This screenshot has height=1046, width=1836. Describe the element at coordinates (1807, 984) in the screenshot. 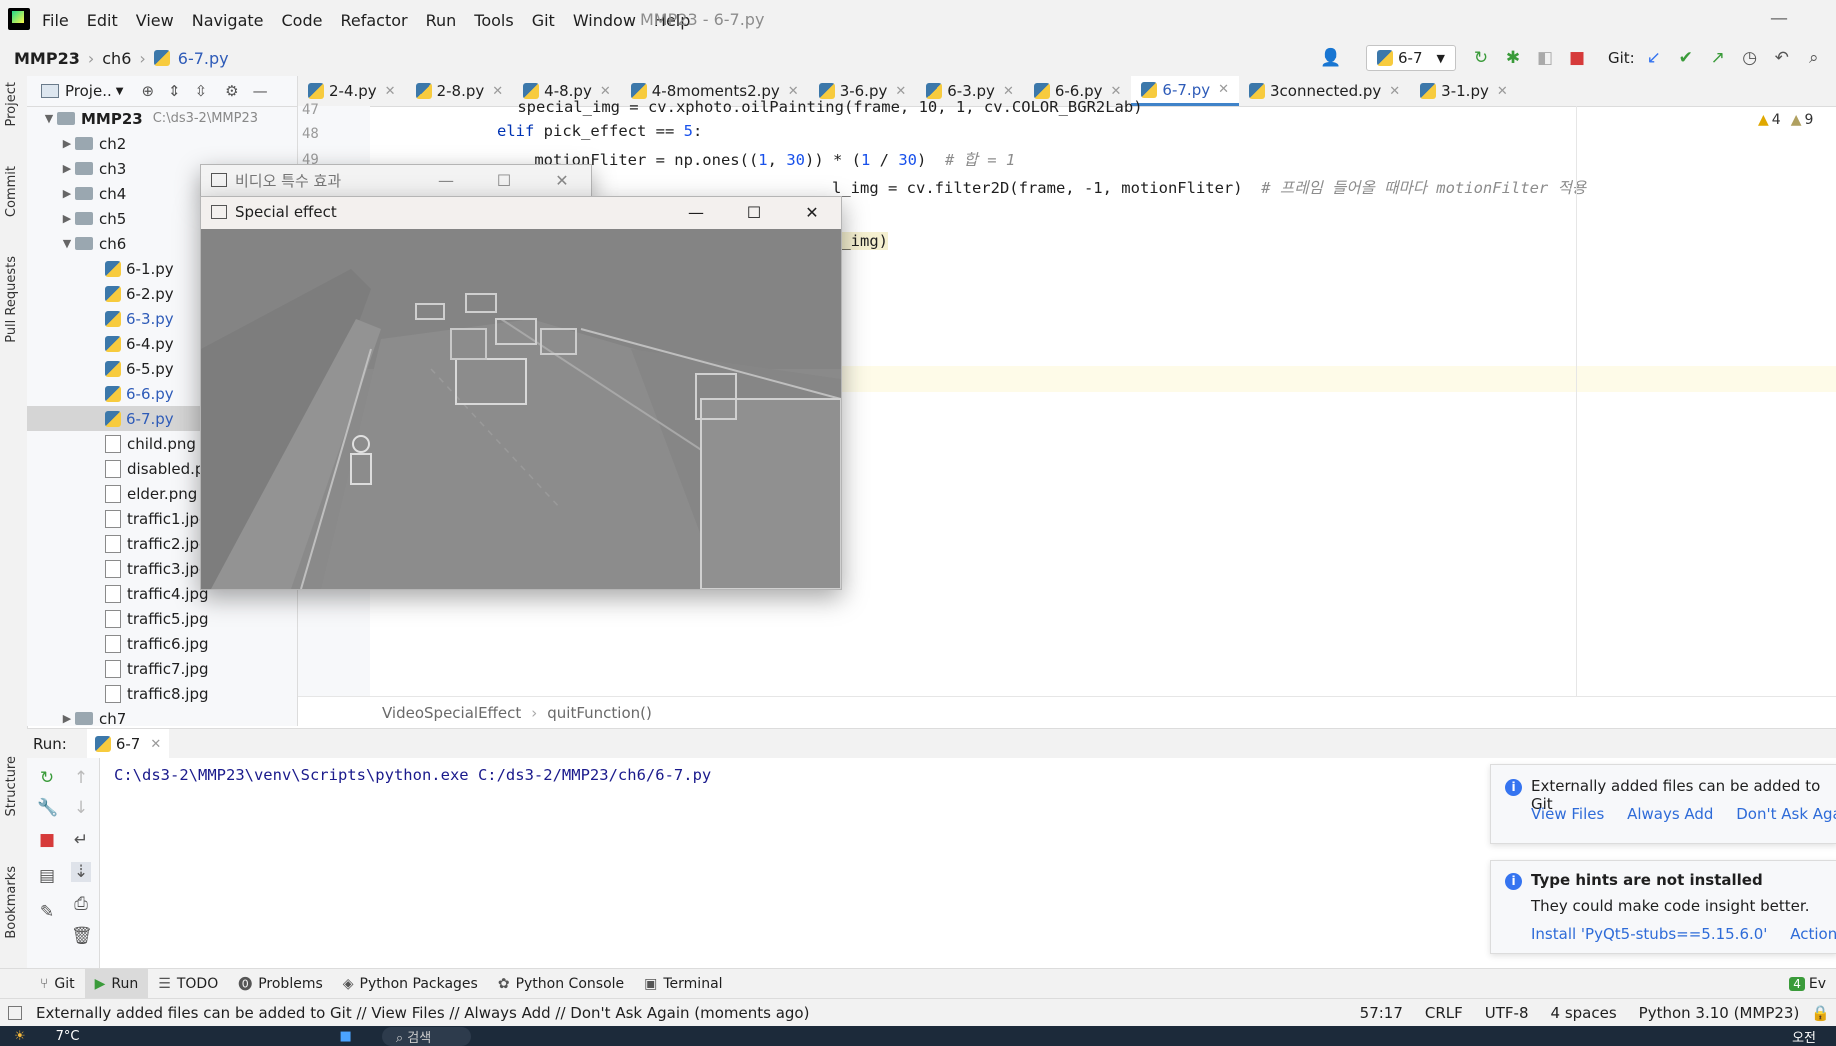

I see `event-log-button: 4 Ev` at that location.